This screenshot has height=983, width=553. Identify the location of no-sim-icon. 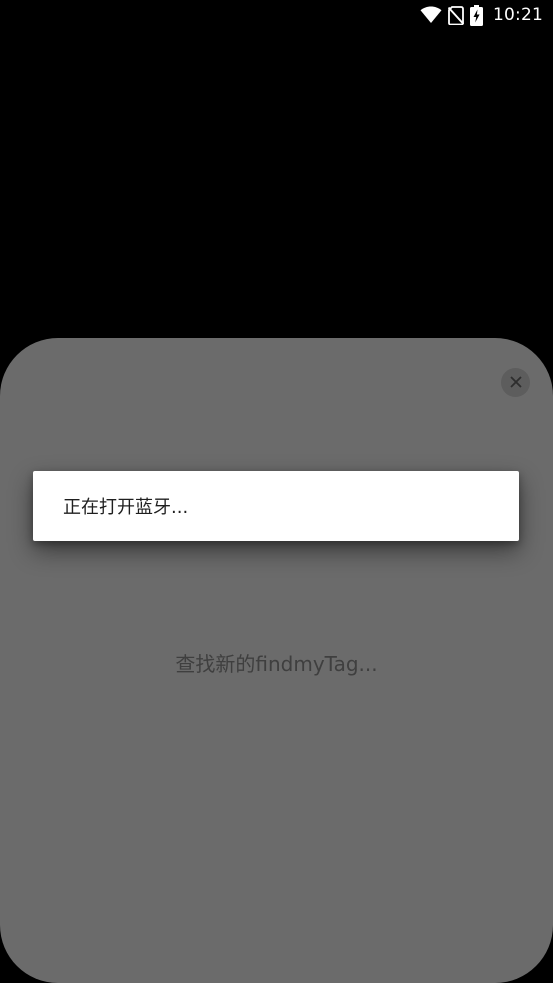
(456, 15).